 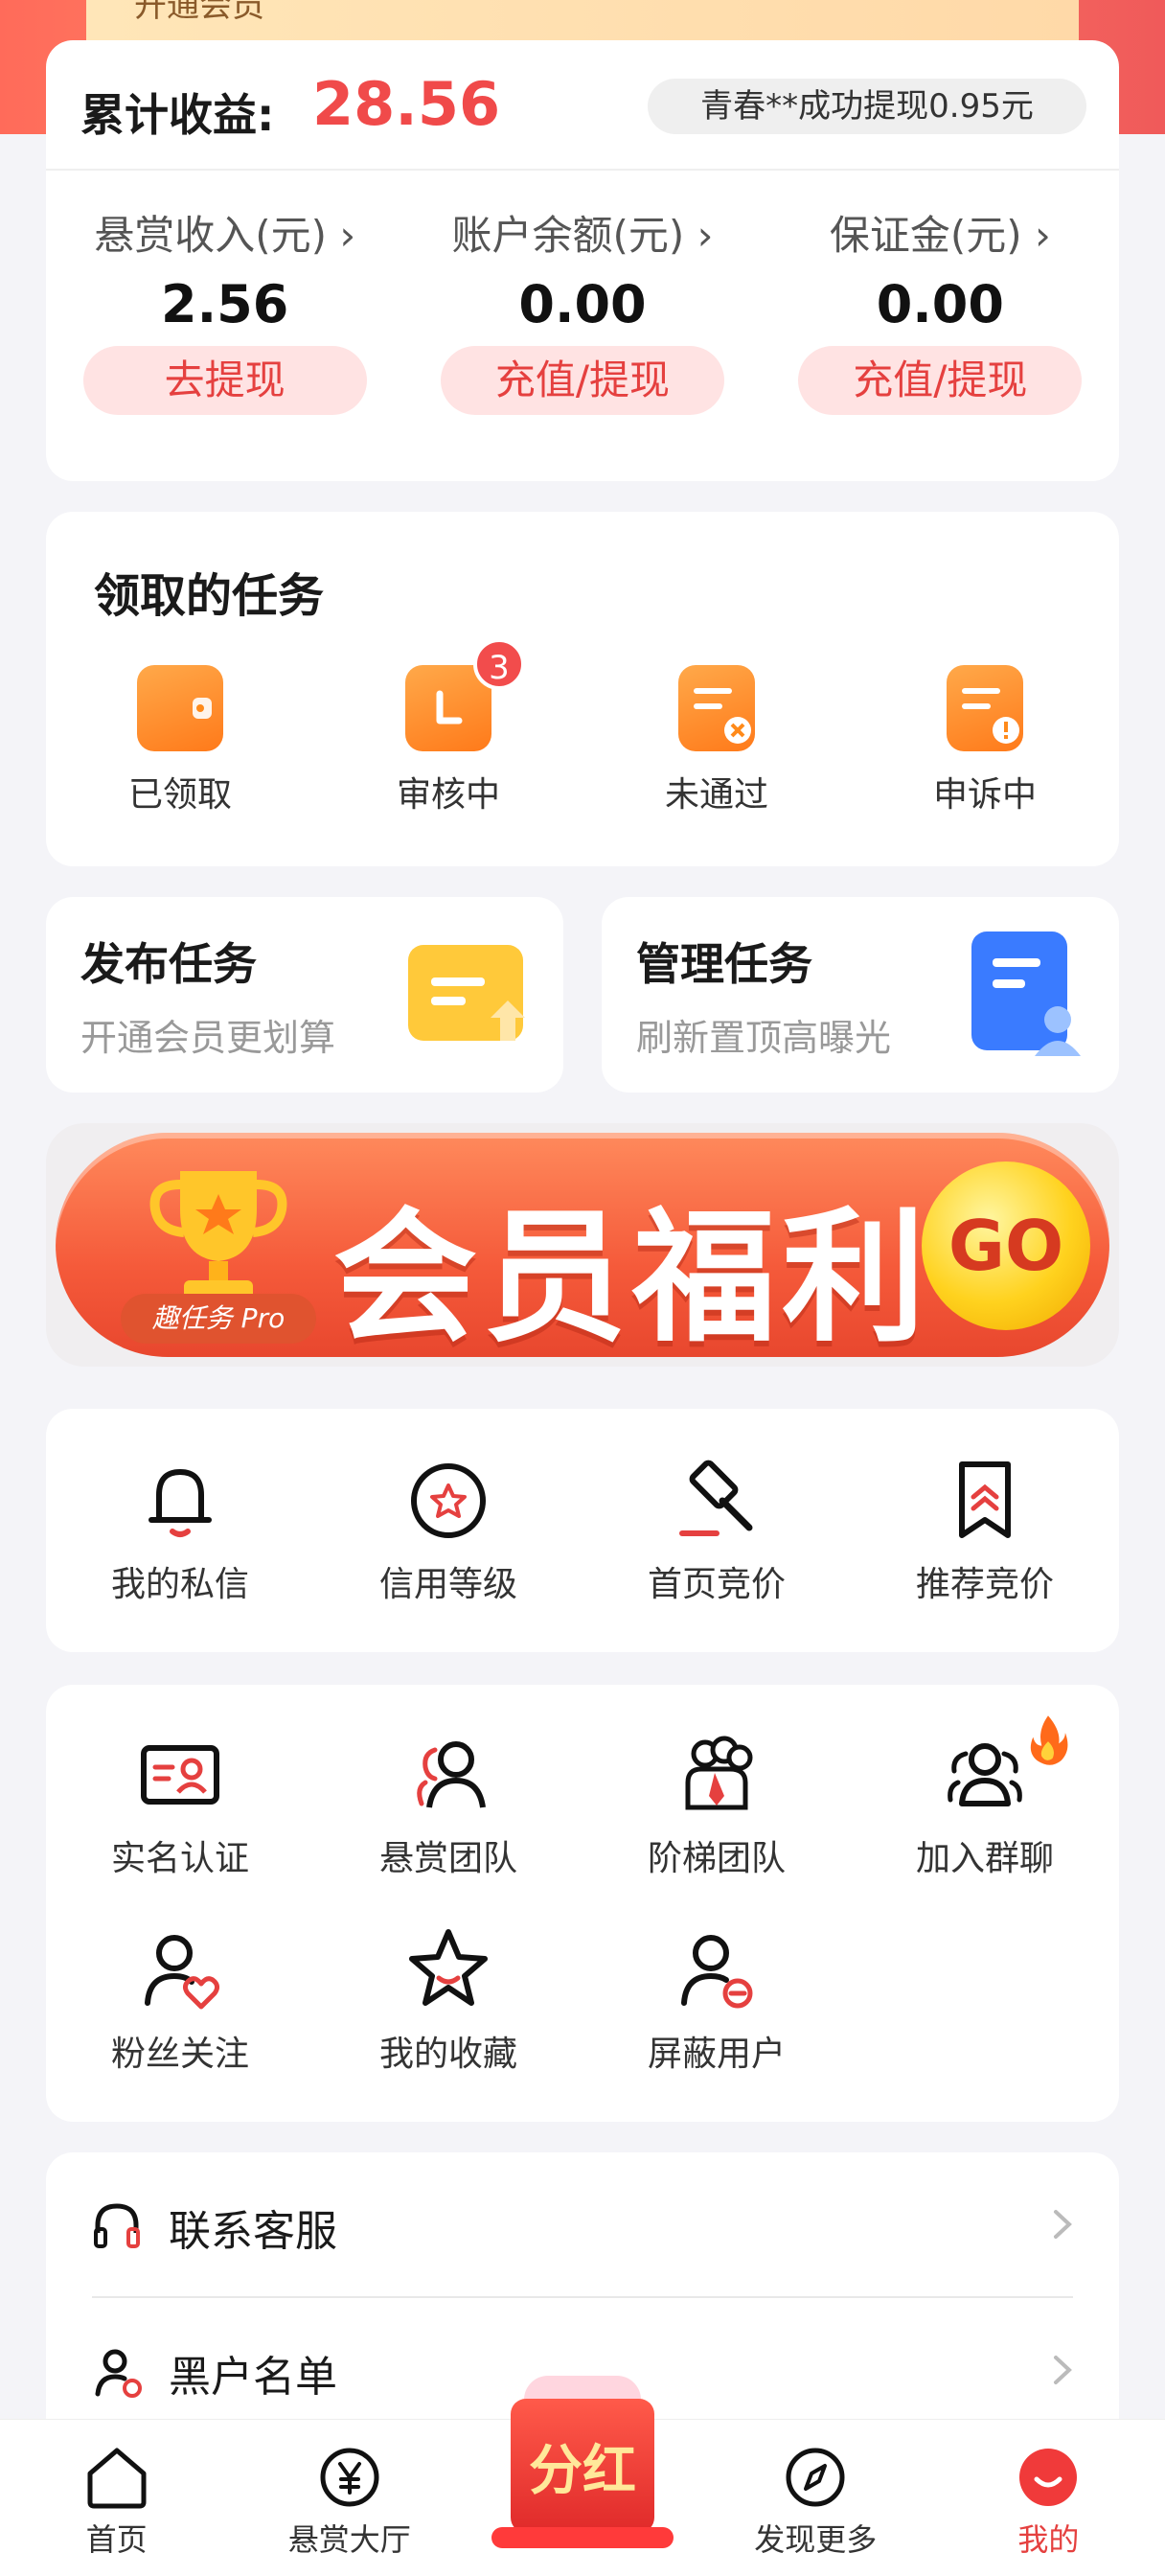 I want to click on feature-grid-primary: 我的私信 信用等级 首页竞价 推荐竞价, so click(x=582, y=1530).